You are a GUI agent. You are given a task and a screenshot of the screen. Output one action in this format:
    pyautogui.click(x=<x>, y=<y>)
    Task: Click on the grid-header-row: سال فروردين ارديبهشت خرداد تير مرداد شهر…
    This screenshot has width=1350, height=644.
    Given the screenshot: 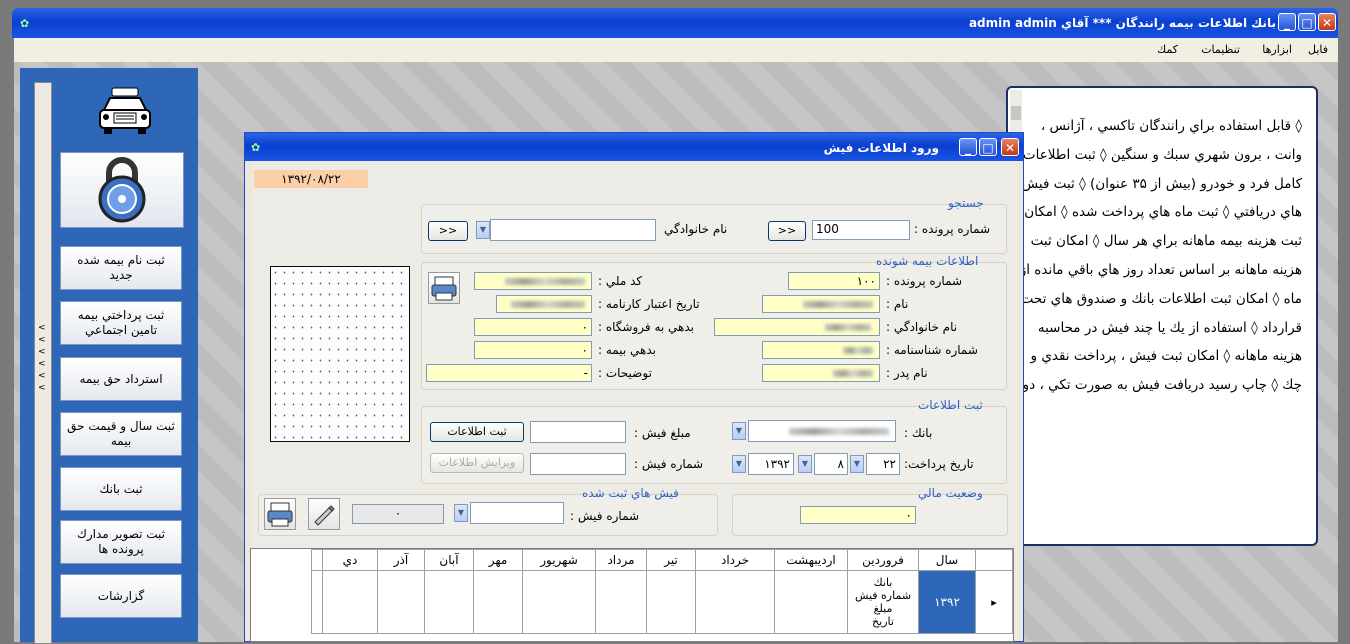 What is the action you would take?
    pyautogui.click(x=662, y=560)
    